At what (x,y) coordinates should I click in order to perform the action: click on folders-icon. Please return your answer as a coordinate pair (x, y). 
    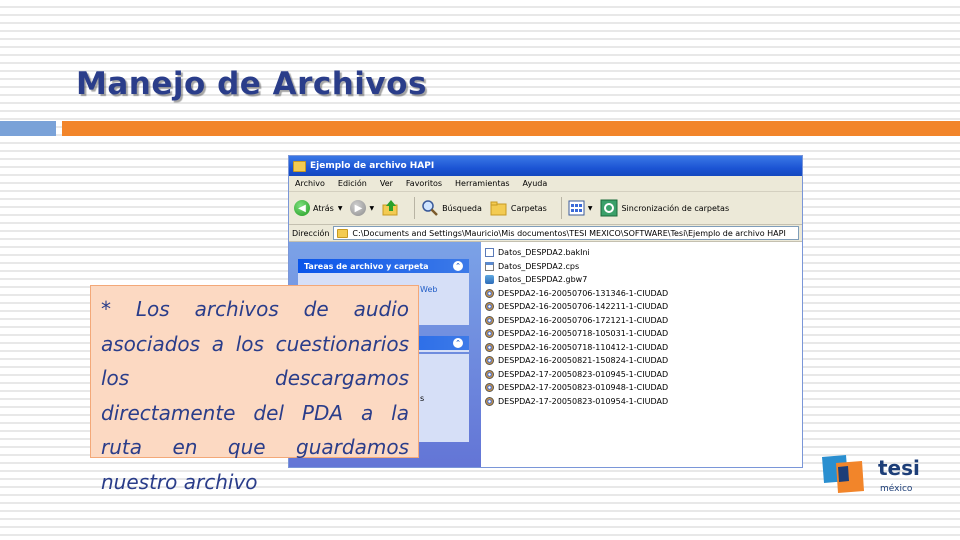
    Looking at the image, I should click on (498, 208).